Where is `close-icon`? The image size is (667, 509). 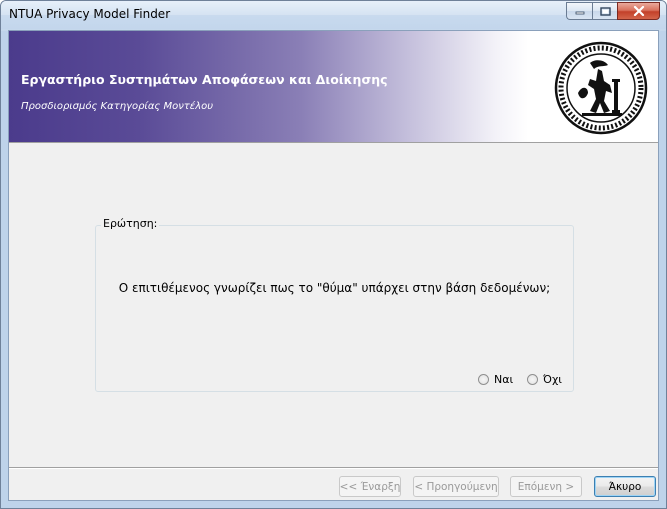
close-icon is located at coordinates (638, 11).